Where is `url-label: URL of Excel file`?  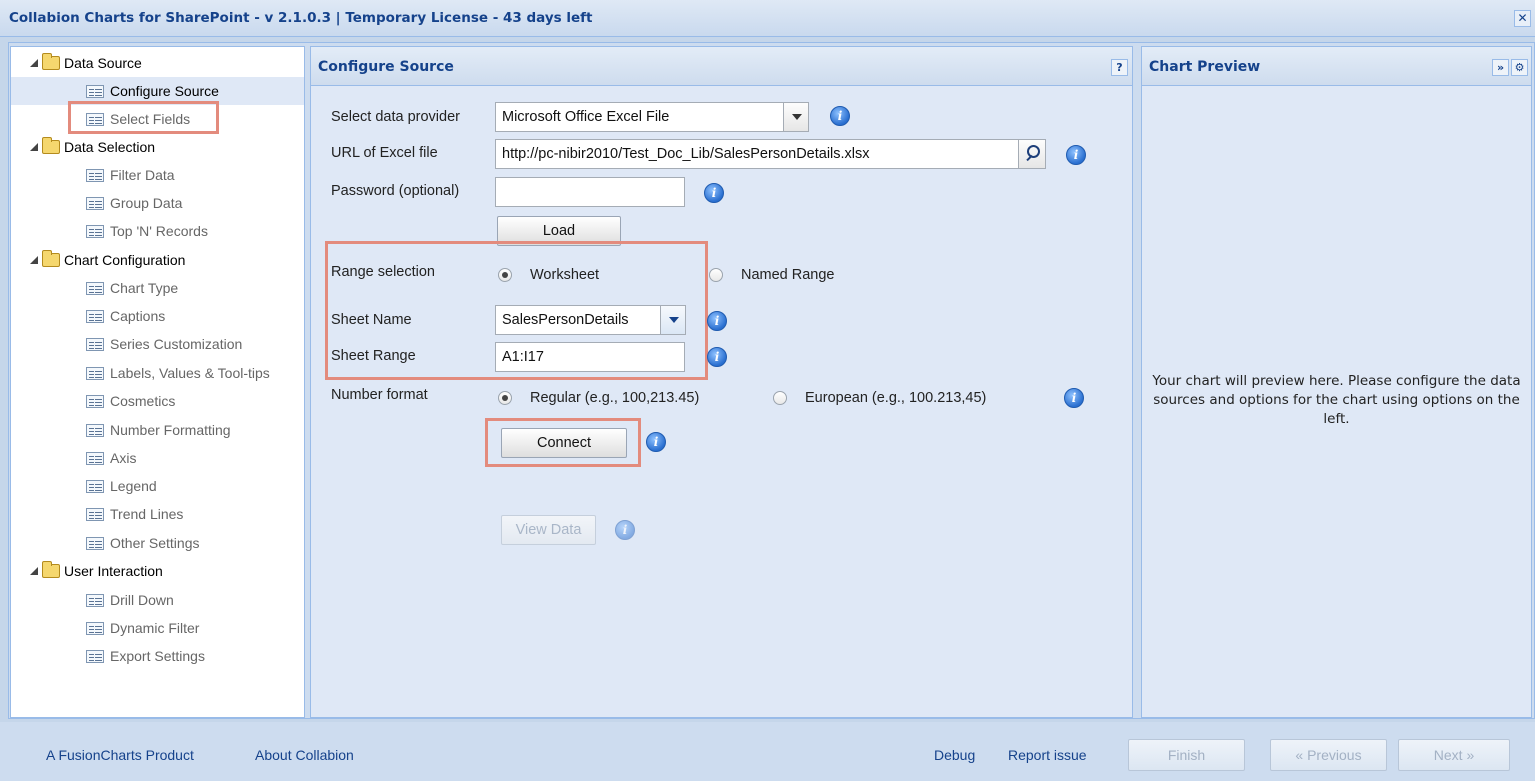
url-label: URL of Excel file is located at coordinates (384, 153).